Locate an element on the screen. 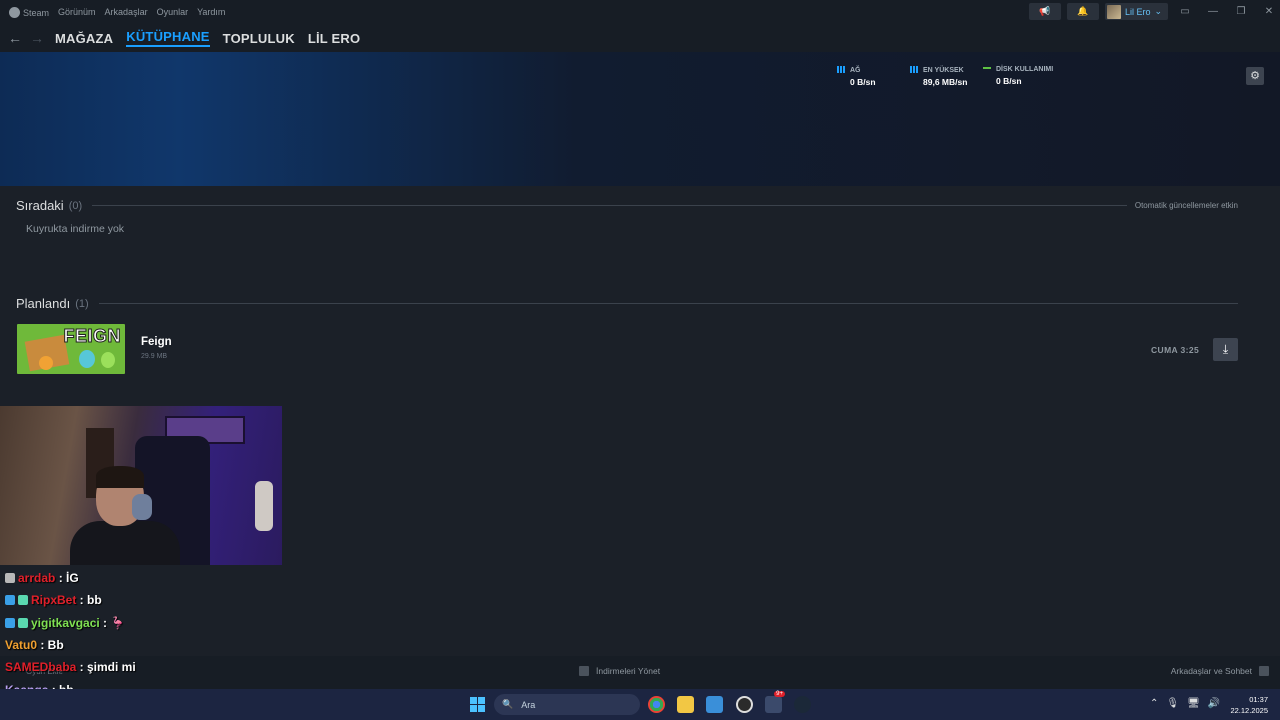  disk-stat: DİSK KULLANIMI 0 B/sn is located at coordinates (1018, 76).